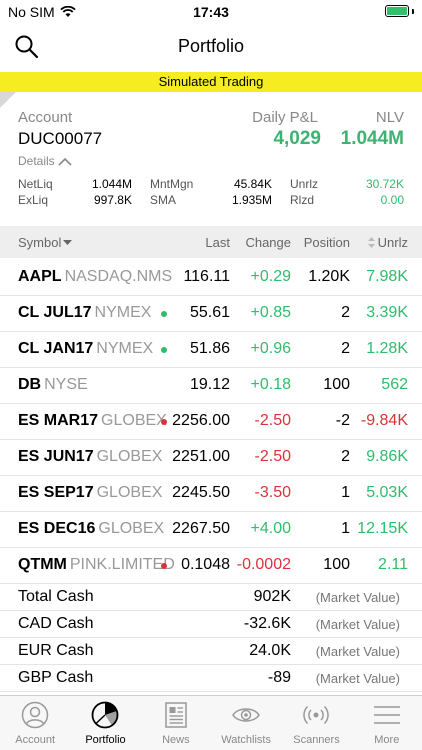 This screenshot has height=750, width=422. What do you see at coordinates (206, 276) in the screenshot?
I see `row-last: 116.11` at bounding box center [206, 276].